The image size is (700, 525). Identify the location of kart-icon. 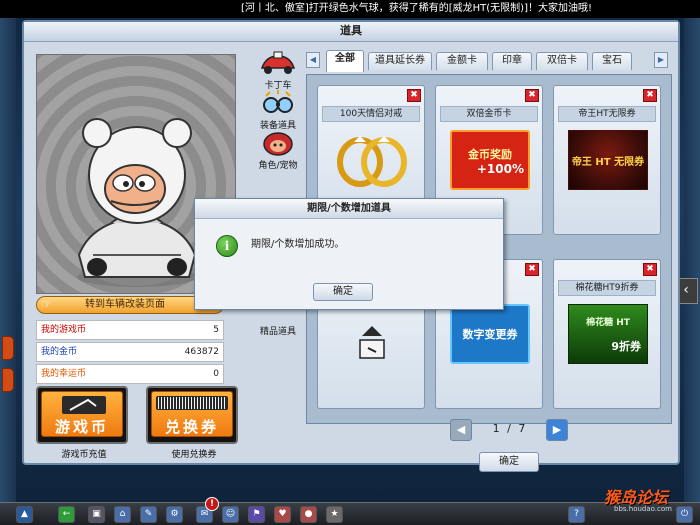
(278, 62).